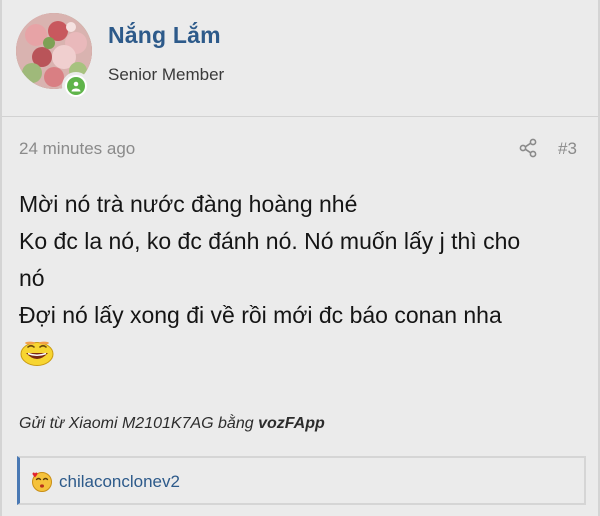 This screenshot has height=516, width=600. Describe the element at coordinates (303, 352) in the screenshot. I see `emoji-line` at that location.